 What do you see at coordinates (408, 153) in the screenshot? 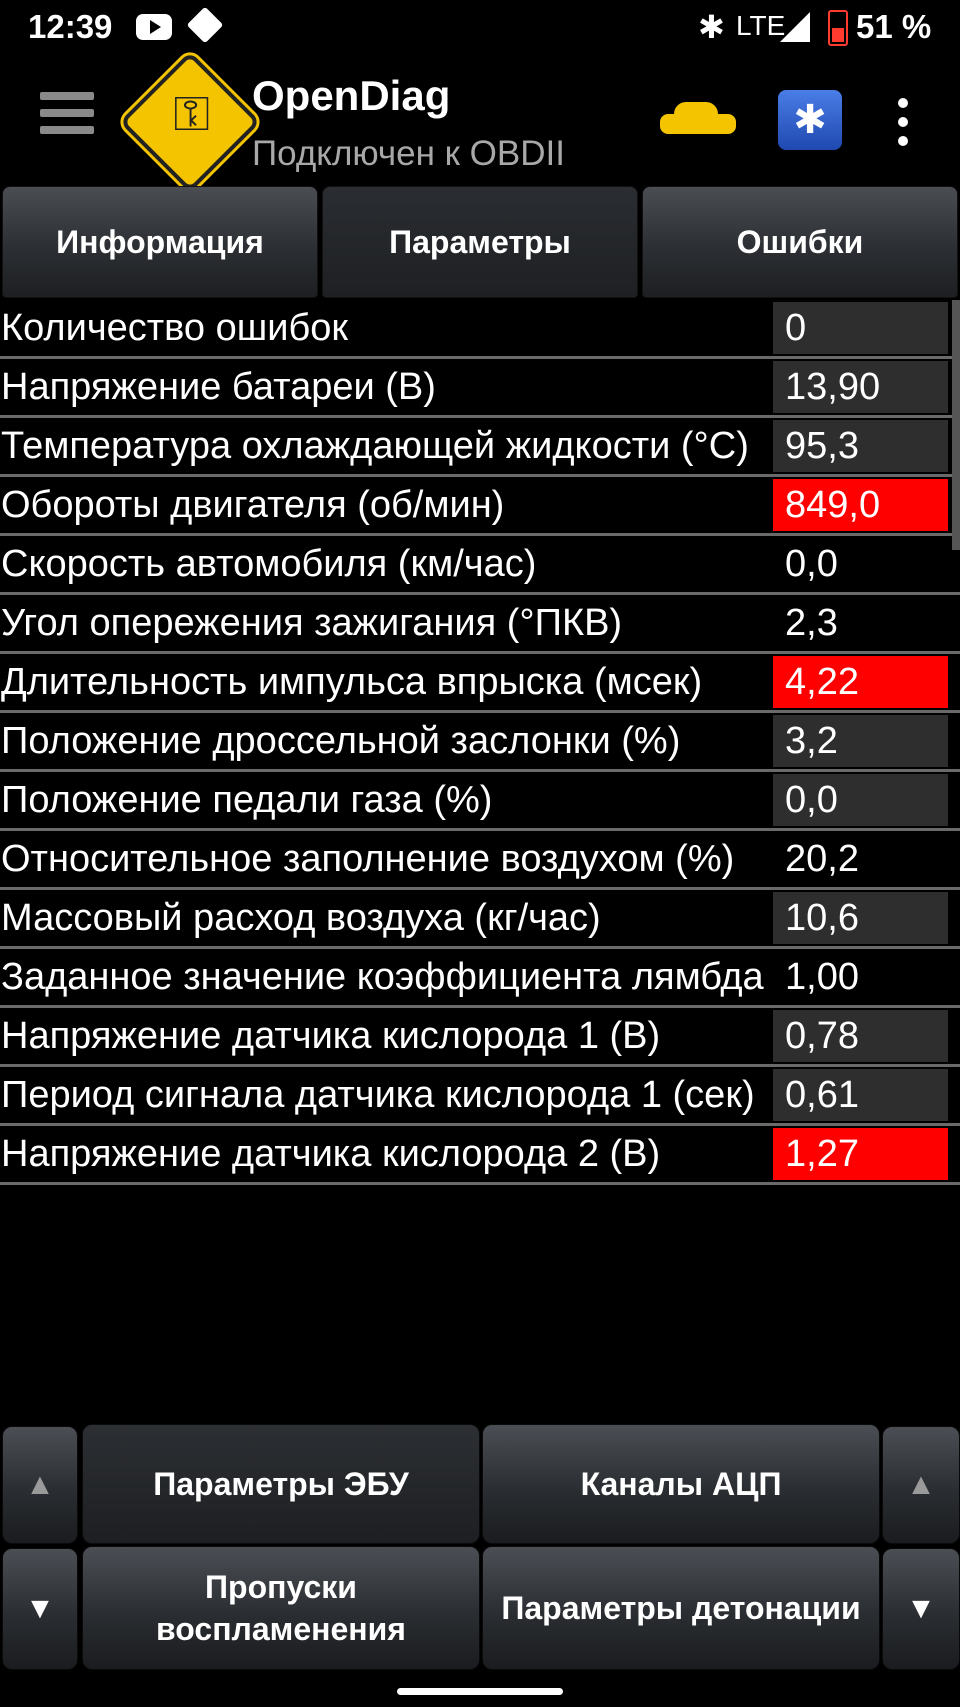
I see `connection-status: Подключен к OBDII` at bounding box center [408, 153].